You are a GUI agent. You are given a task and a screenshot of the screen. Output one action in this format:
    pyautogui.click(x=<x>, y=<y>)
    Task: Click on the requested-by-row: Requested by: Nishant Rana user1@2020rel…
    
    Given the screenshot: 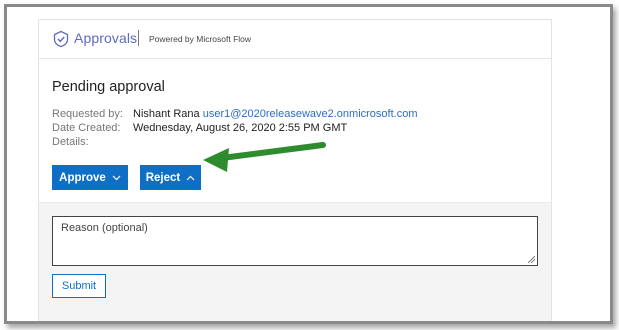 What is the action you would take?
    pyautogui.click(x=235, y=114)
    